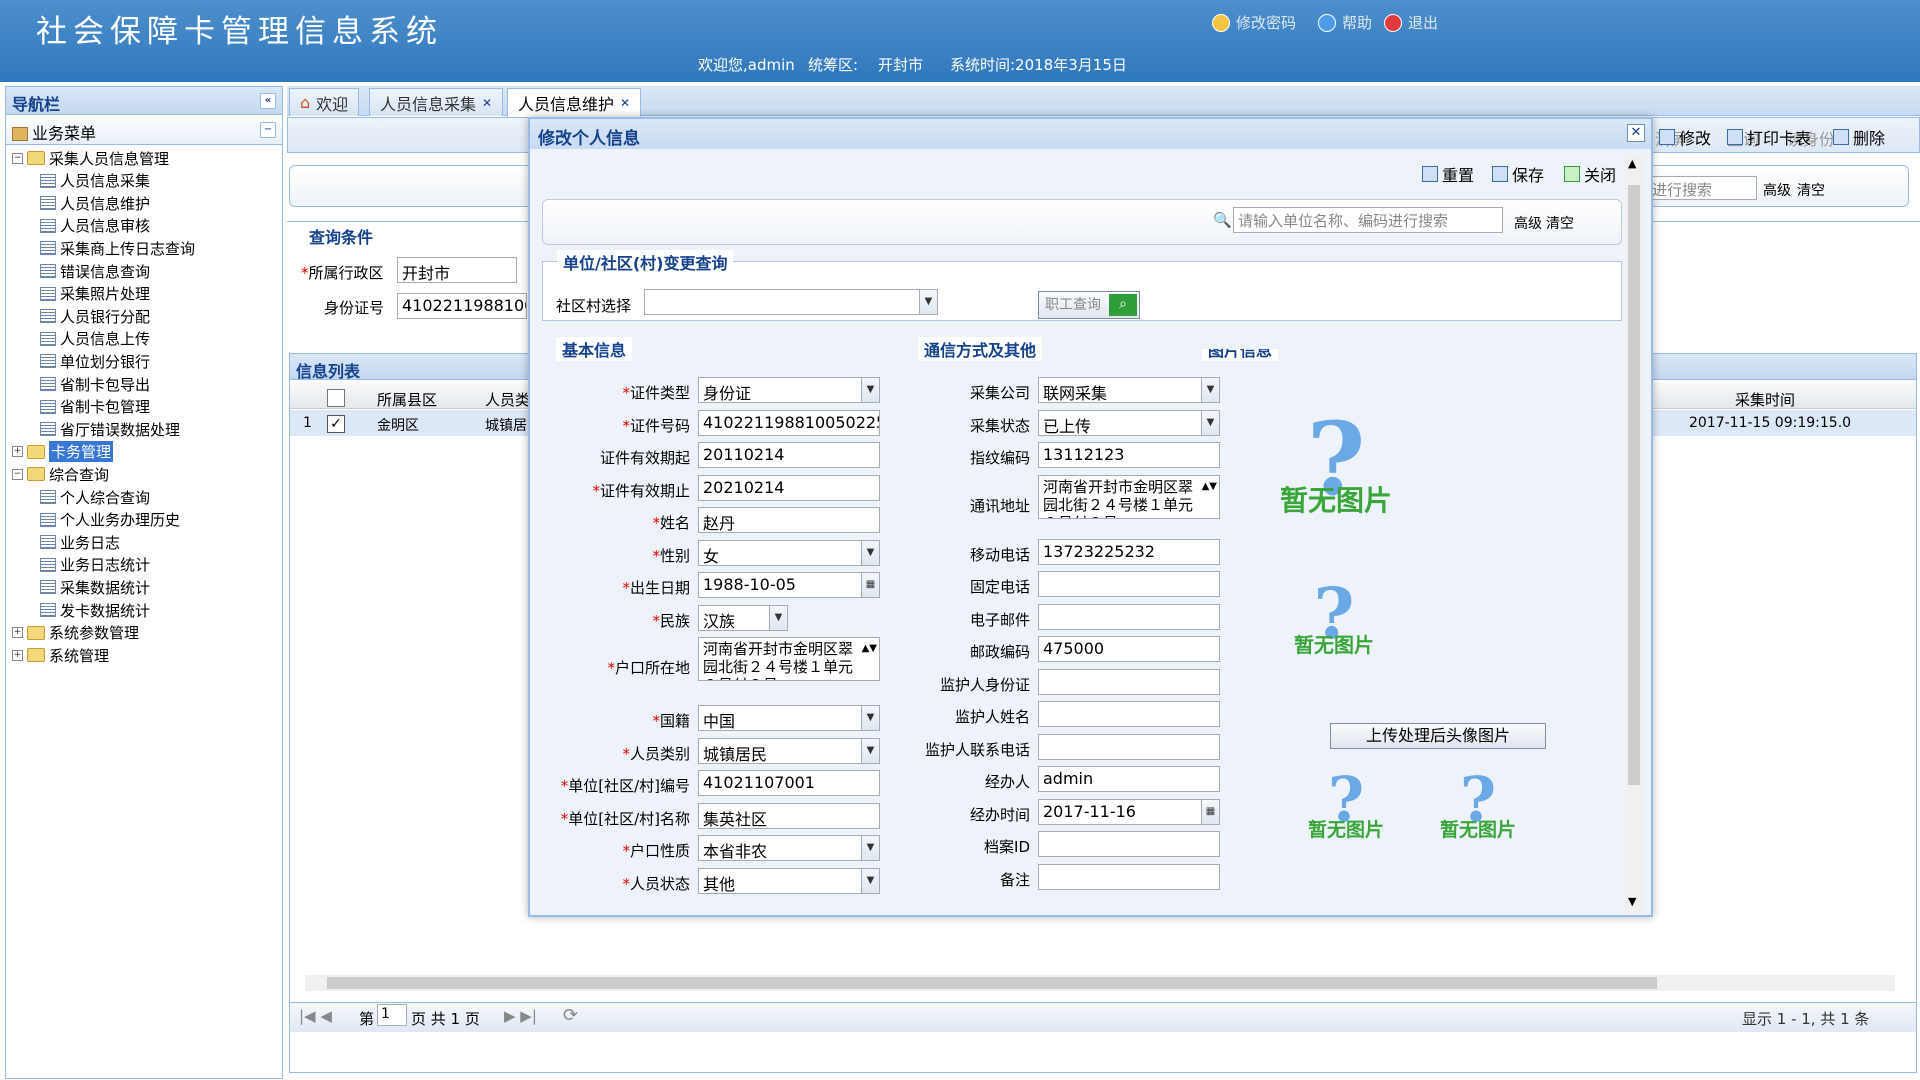  I want to click on id-field: 41022119881005, so click(462, 306).